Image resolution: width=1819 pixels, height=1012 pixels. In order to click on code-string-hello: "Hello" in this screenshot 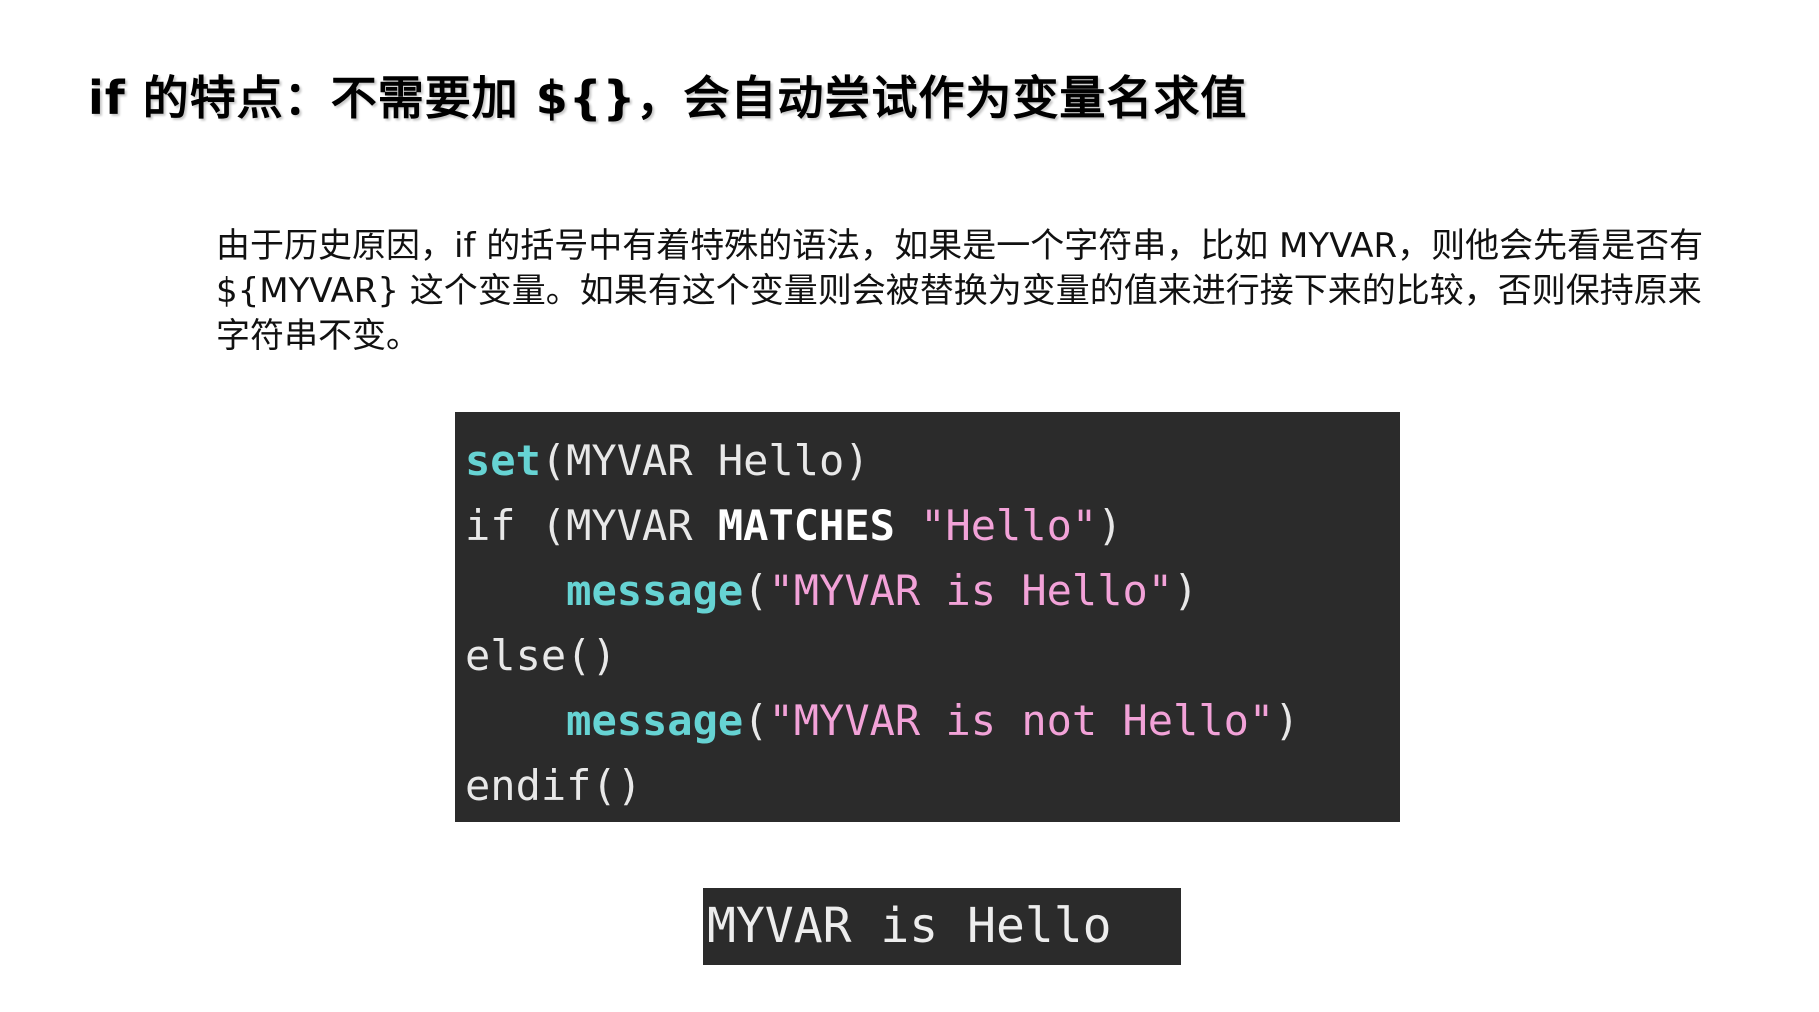, I will do `click(1009, 525)`.